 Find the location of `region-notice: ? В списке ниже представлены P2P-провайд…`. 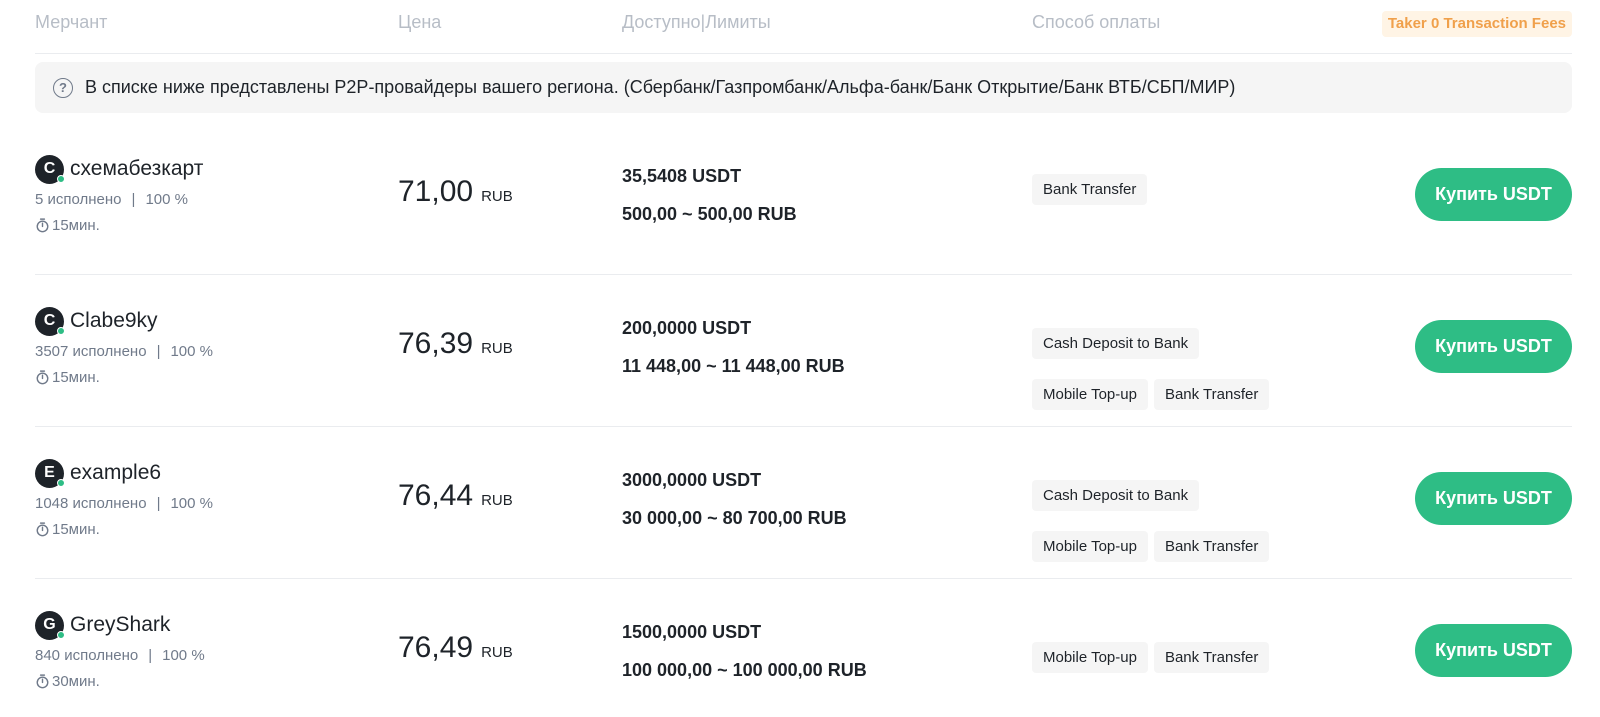

region-notice: ? В списке ниже представлены P2P-провайд… is located at coordinates (803, 87).